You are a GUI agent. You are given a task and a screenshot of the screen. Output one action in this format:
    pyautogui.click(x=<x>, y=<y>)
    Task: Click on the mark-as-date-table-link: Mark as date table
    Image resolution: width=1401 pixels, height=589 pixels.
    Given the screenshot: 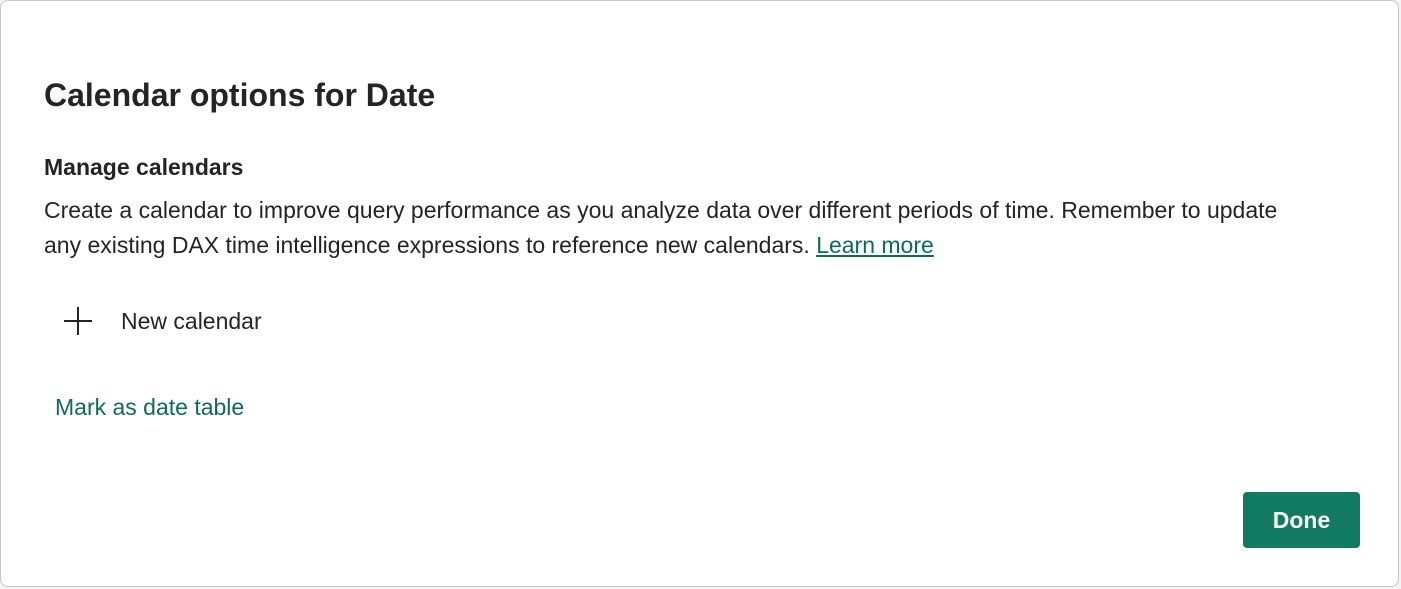 What is the action you would take?
    pyautogui.click(x=149, y=407)
    